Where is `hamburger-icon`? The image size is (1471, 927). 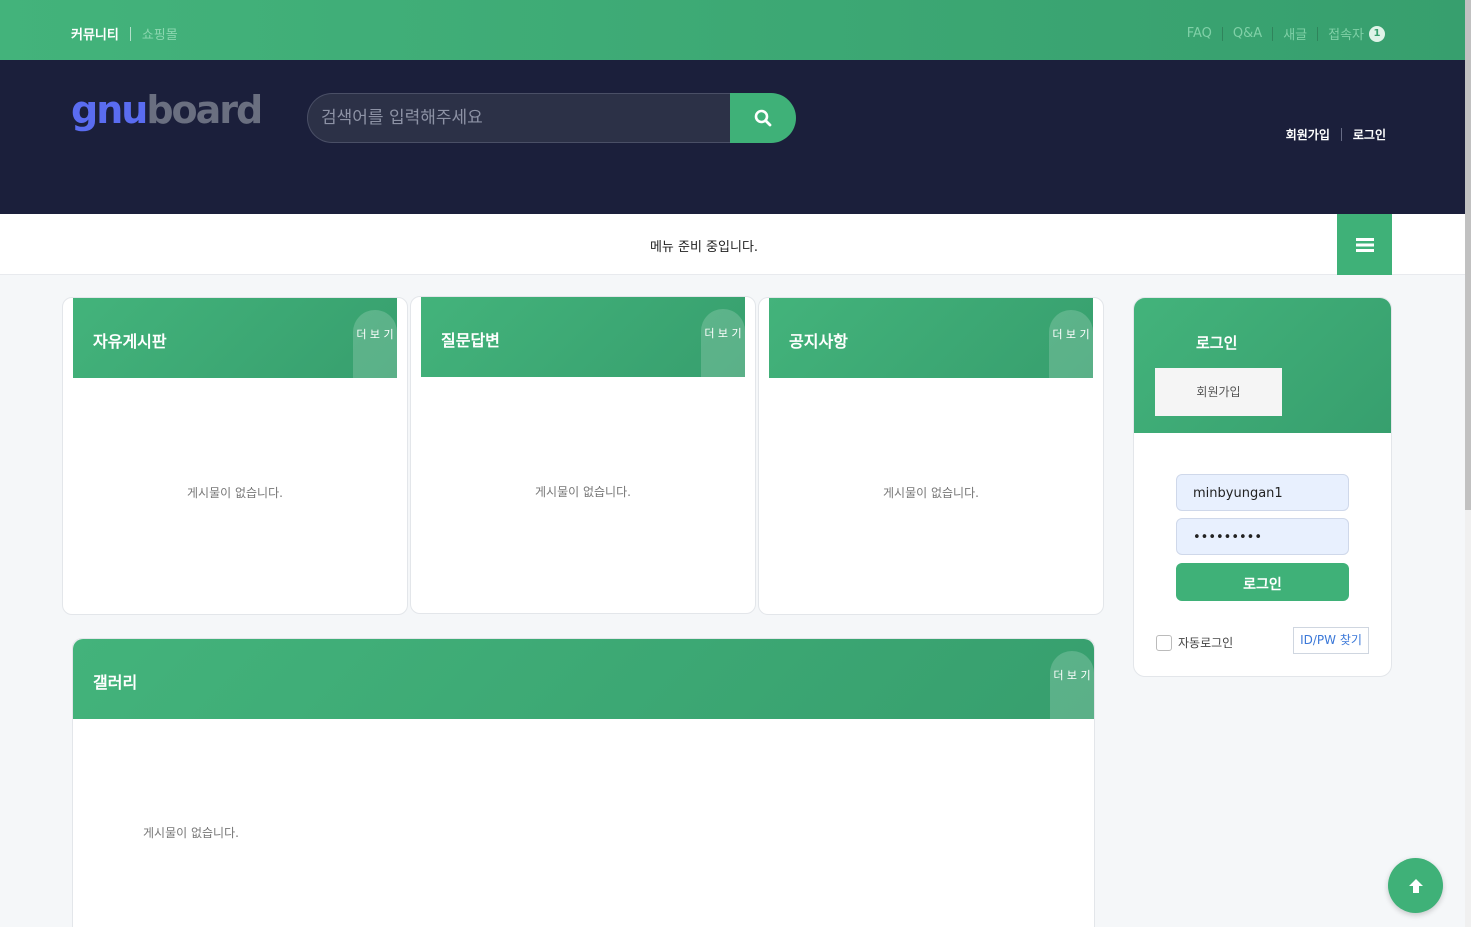 hamburger-icon is located at coordinates (1364, 244).